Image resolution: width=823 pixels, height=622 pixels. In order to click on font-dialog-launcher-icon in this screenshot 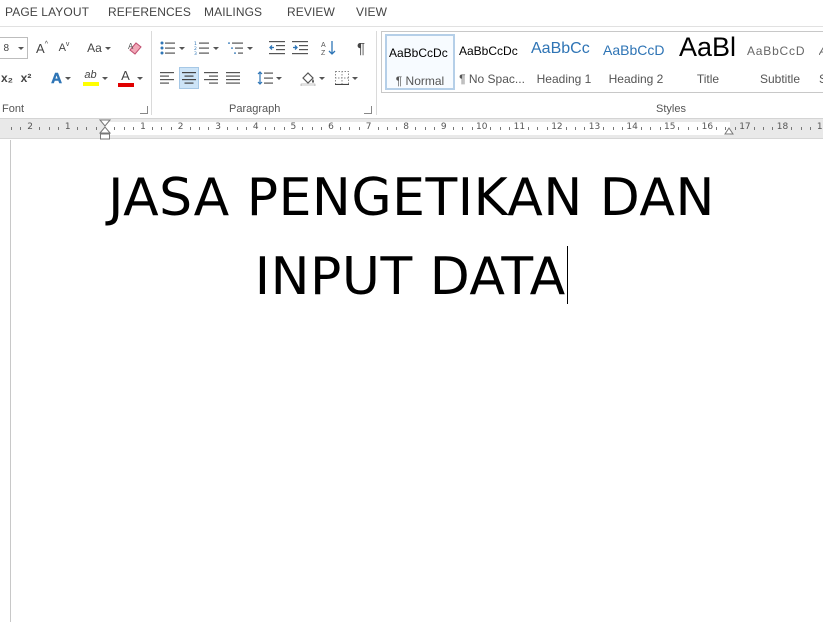, I will do `click(144, 110)`.